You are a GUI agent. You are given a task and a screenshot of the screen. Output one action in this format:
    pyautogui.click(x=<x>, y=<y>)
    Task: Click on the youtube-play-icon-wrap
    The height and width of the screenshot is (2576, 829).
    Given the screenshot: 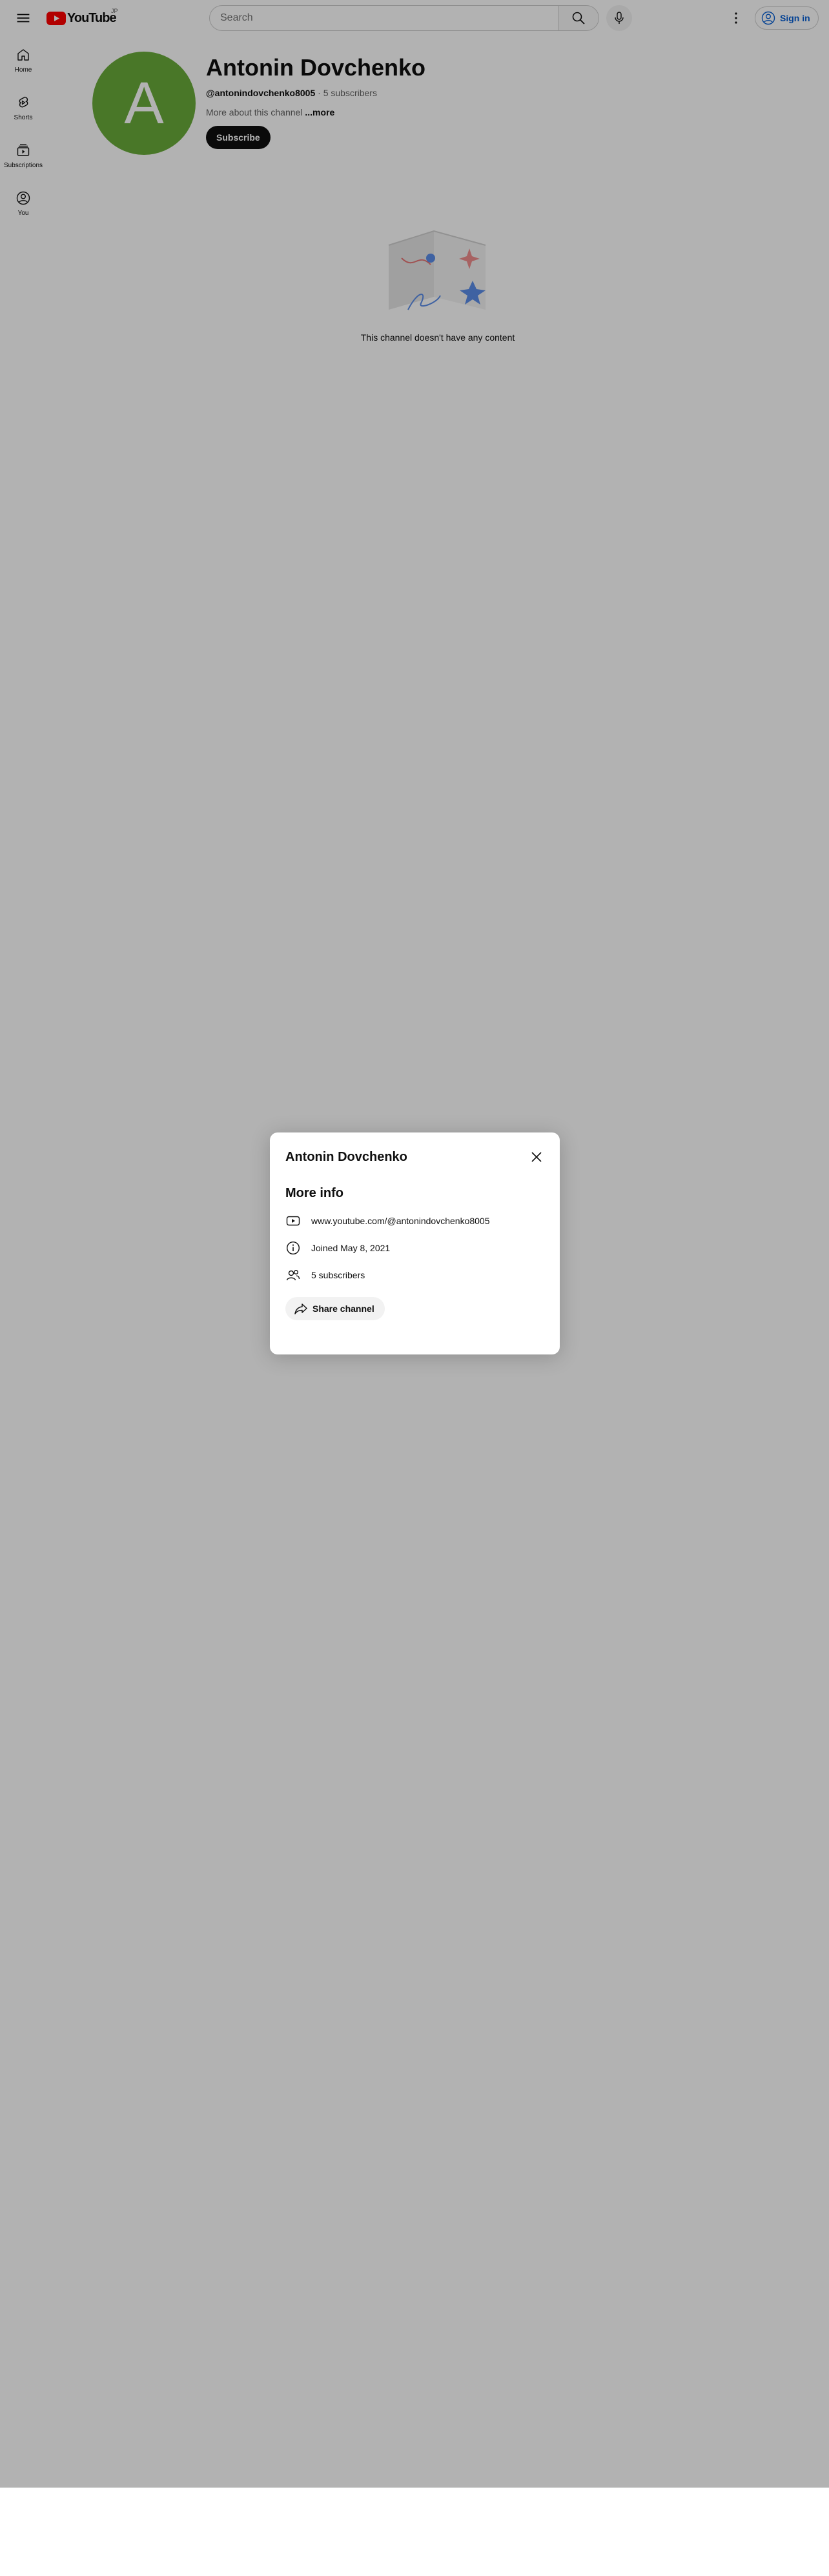 What is the action you would take?
    pyautogui.click(x=293, y=1221)
    